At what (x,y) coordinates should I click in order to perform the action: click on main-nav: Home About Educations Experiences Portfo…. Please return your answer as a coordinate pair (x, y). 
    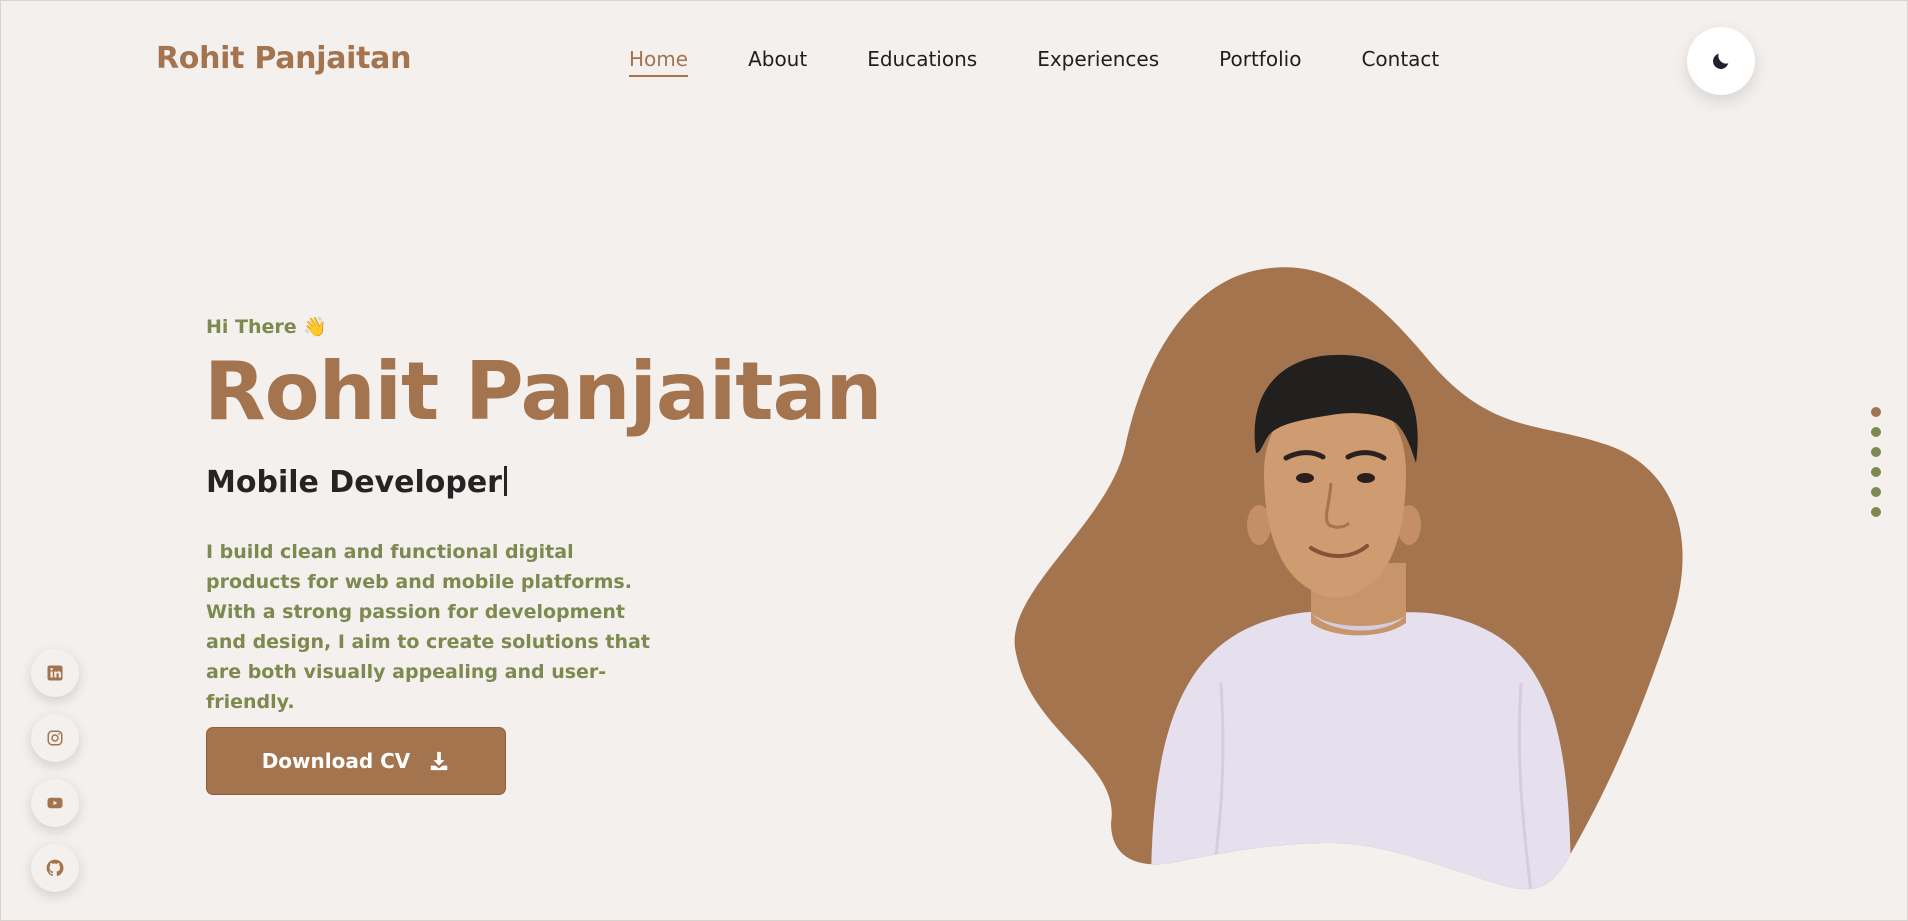
    Looking at the image, I should click on (1064, 62).